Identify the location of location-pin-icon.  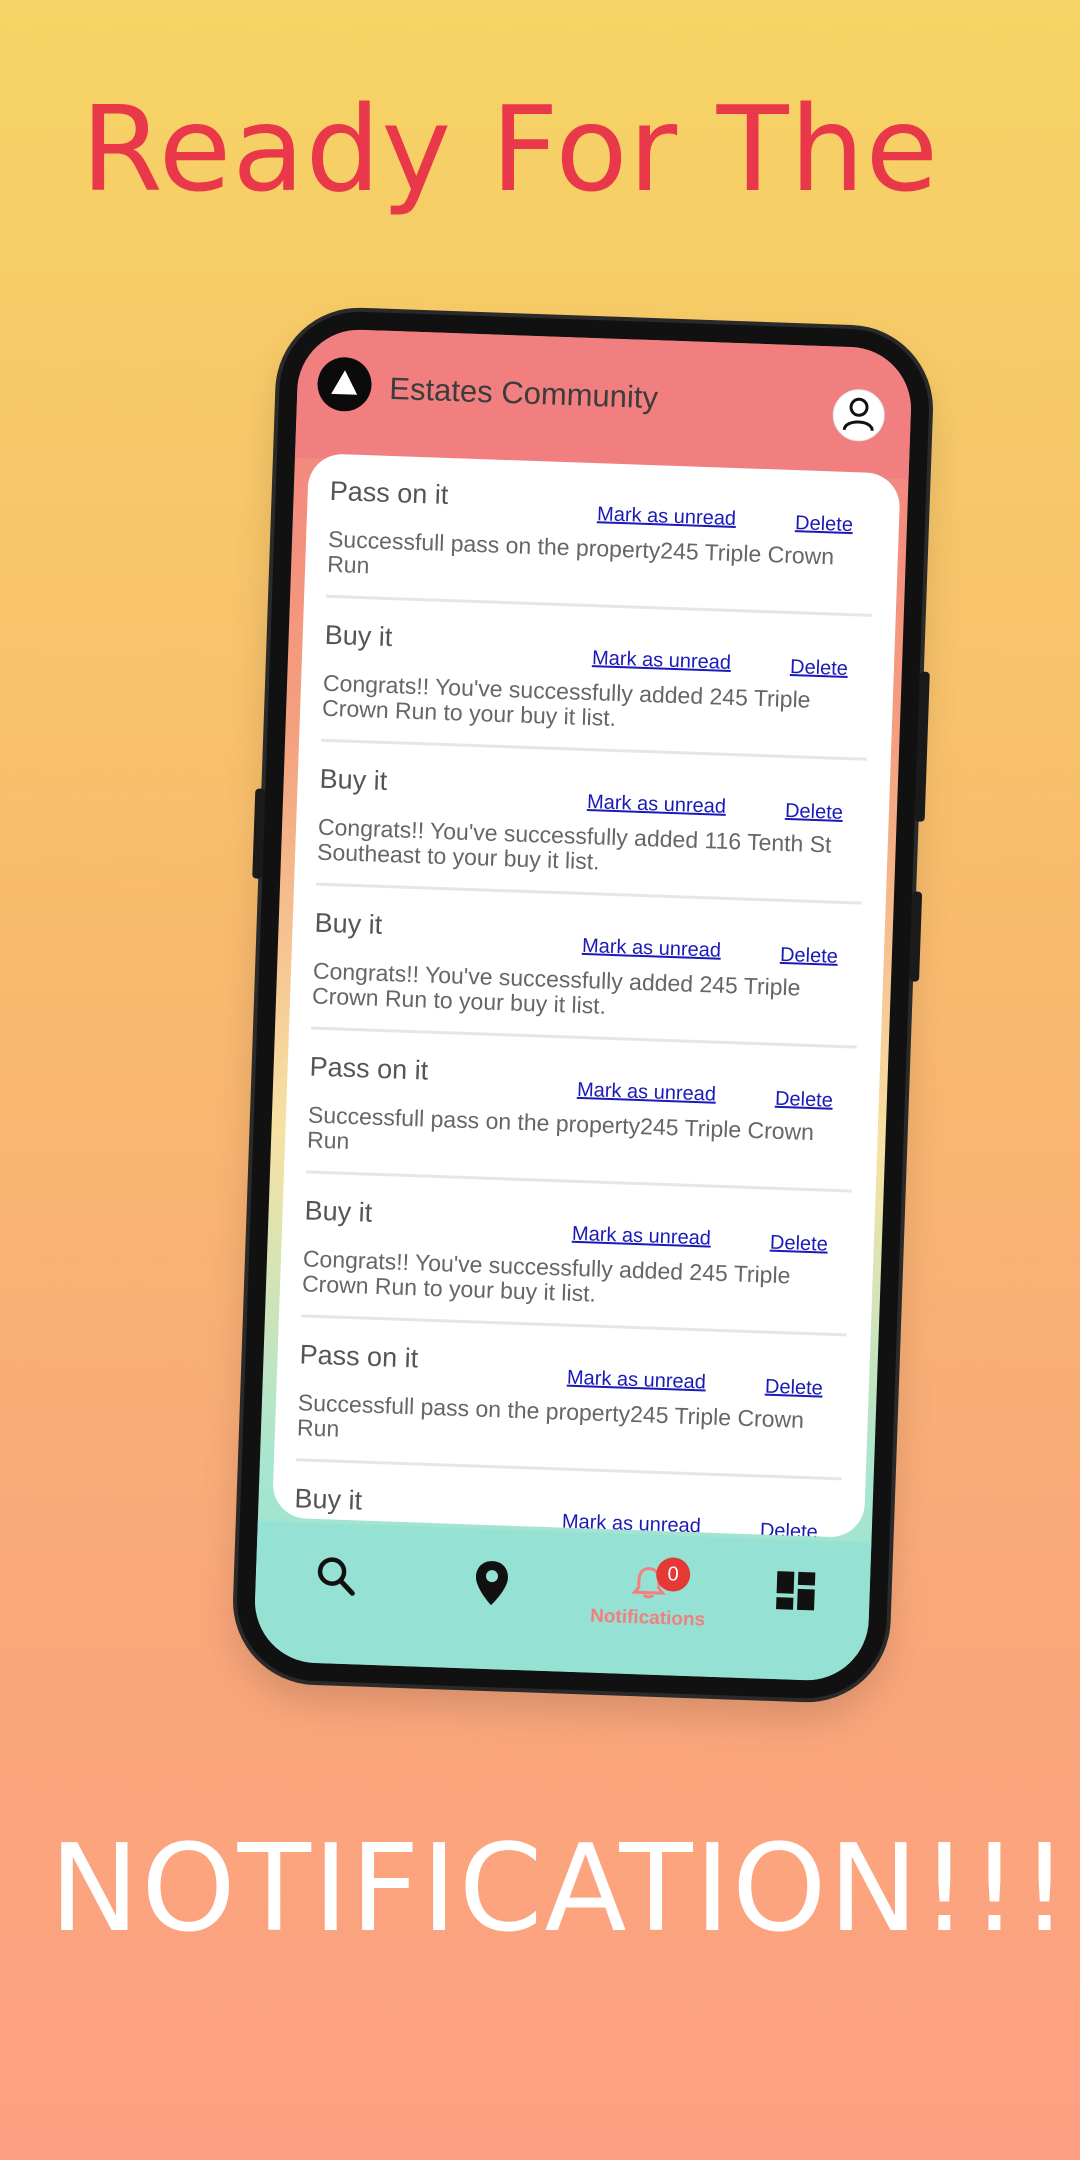
(491, 1586).